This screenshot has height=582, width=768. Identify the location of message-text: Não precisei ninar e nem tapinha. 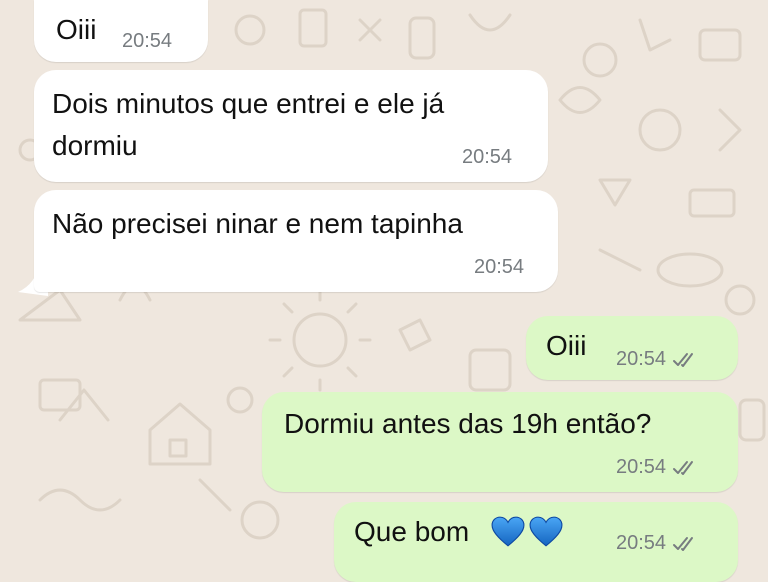
(257, 223).